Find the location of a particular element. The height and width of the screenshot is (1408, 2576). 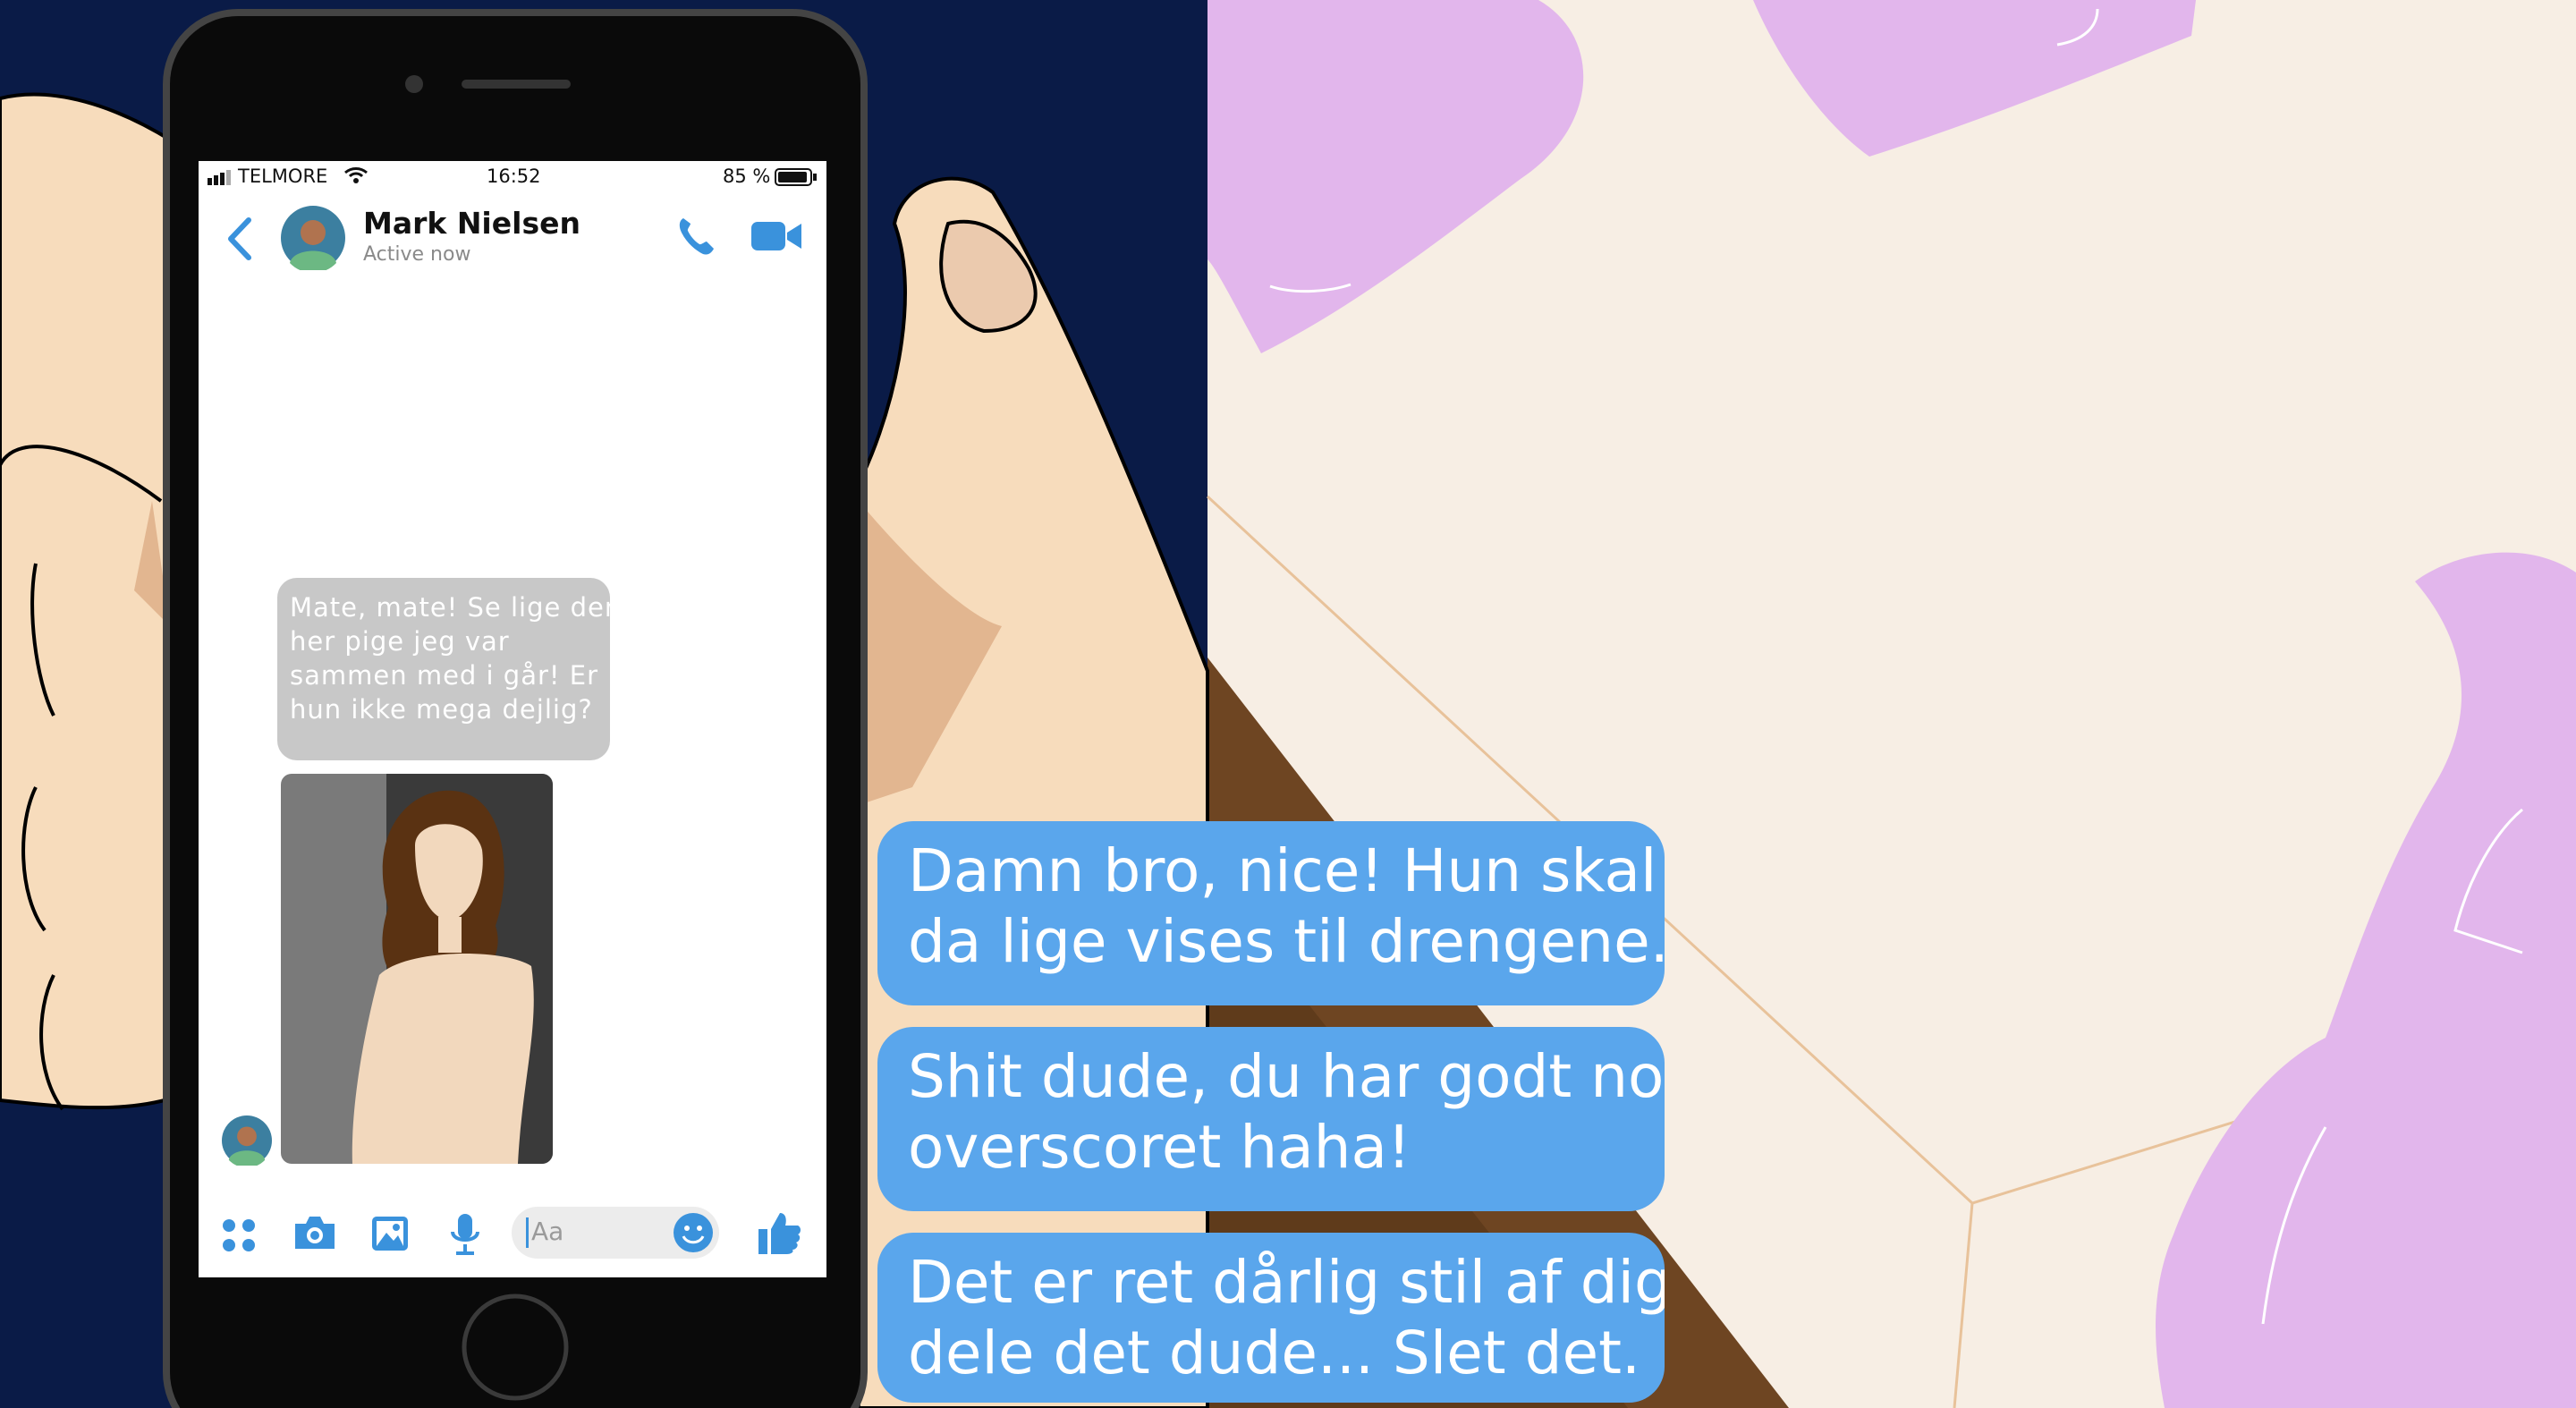

reply-line: overscoret haha! is located at coordinates (1159, 1147).